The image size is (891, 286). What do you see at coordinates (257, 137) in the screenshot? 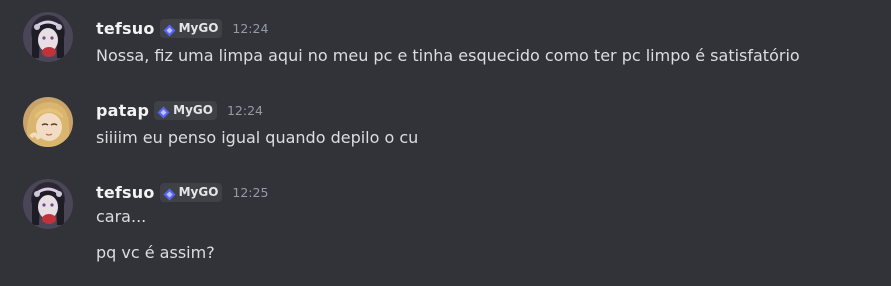
I see `message-content: siiiim eu penso igual quando depilo o cu` at bounding box center [257, 137].